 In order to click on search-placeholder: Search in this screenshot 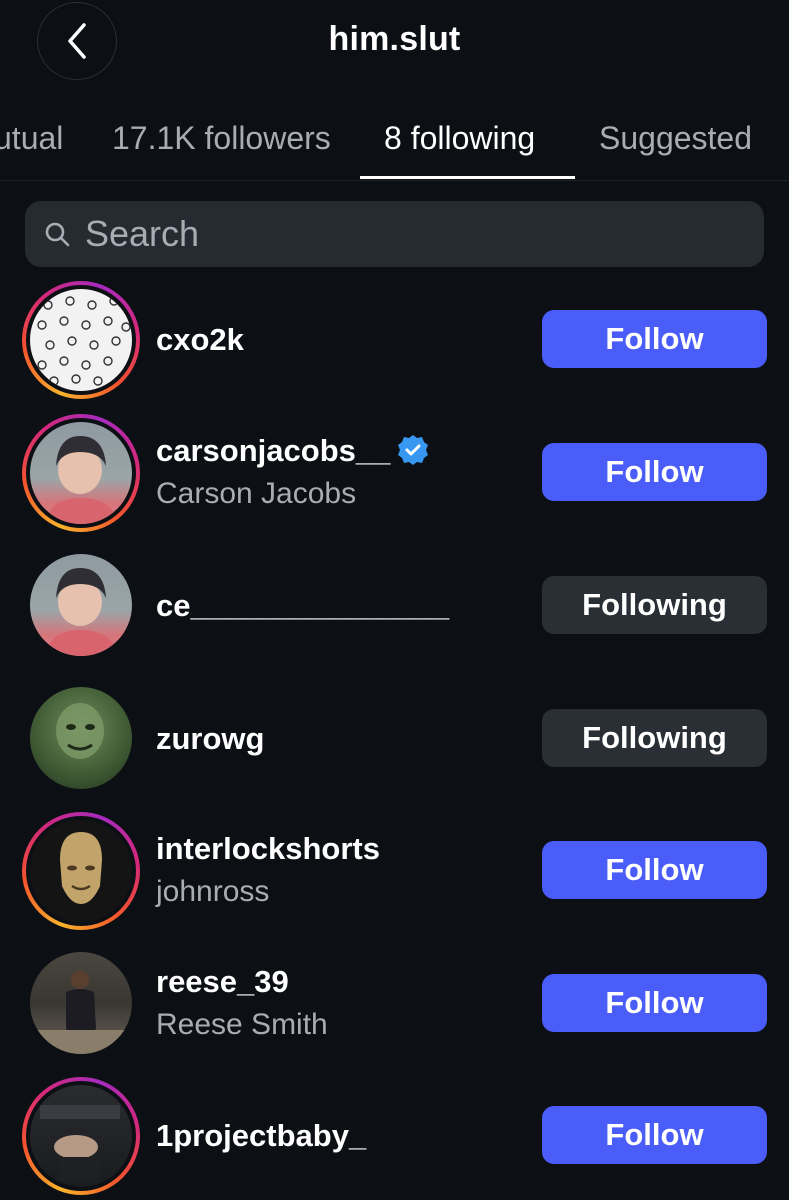, I will do `click(142, 233)`.